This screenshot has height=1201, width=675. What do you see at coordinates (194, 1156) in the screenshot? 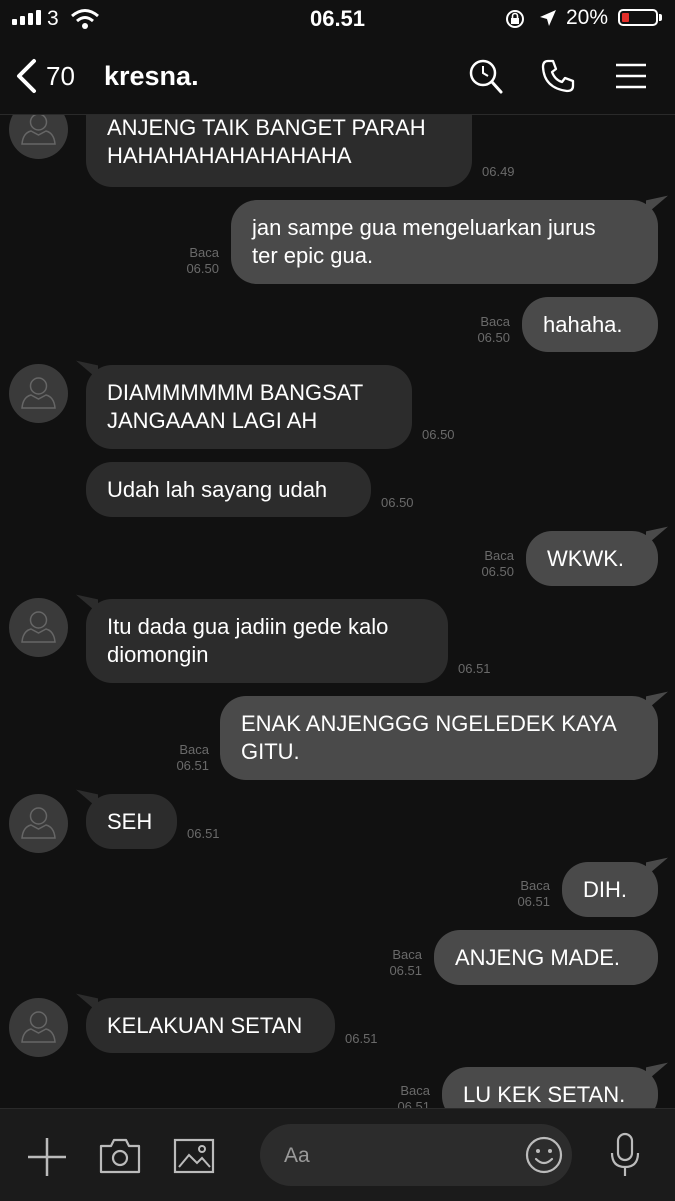
I see `image-gallery-icon` at bounding box center [194, 1156].